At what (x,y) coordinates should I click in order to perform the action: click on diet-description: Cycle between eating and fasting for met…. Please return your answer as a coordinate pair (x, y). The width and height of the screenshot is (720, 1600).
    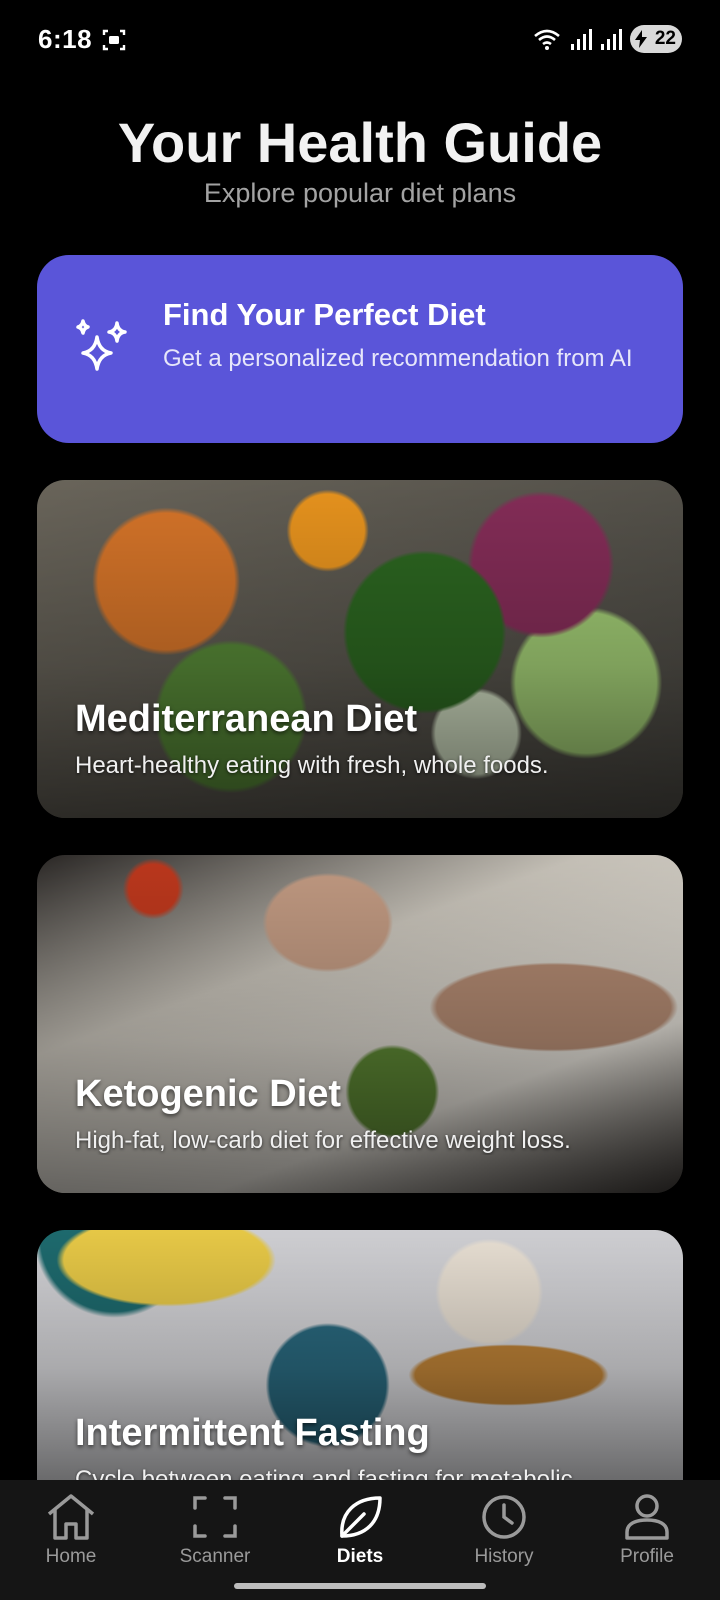
    Looking at the image, I should click on (324, 1473).